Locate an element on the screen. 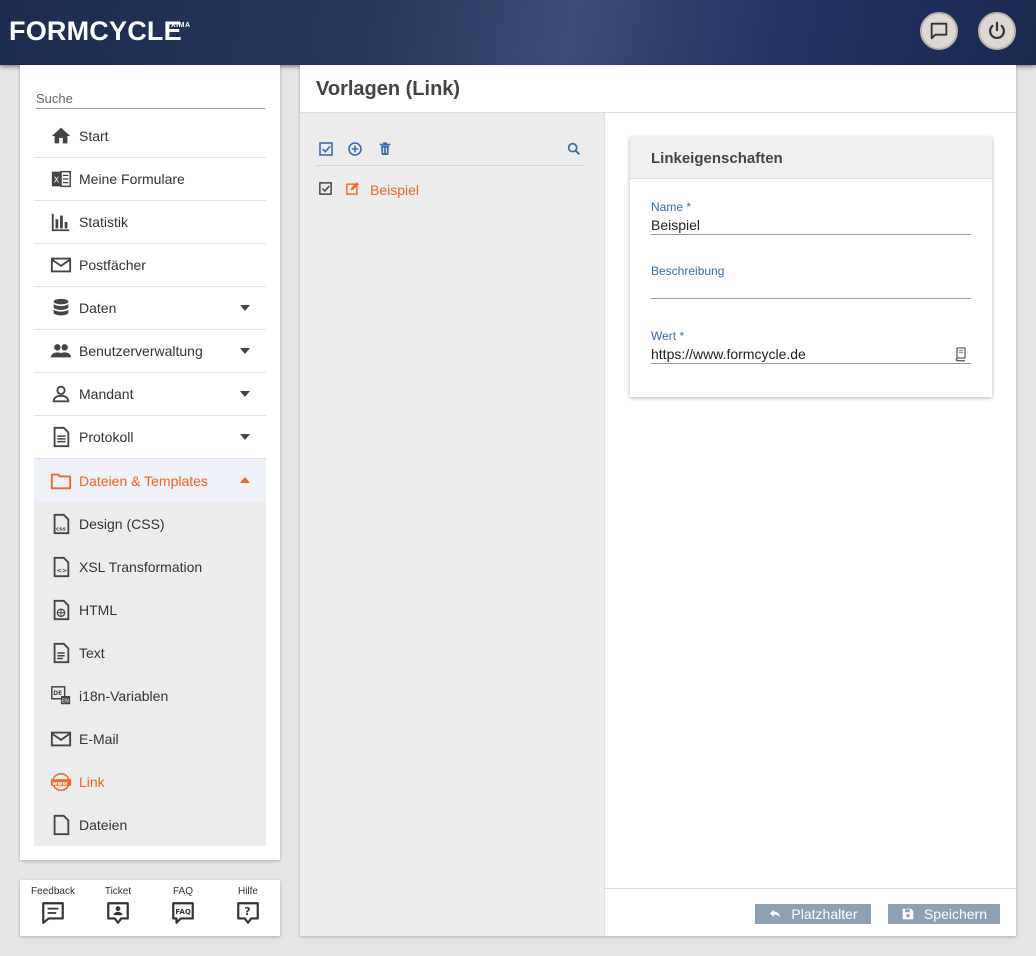 The height and width of the screenshot is (956, 1036). sidebar-item-benutzerverwaltung: Benutzerverwaltung is located at coordinates (150, 351).